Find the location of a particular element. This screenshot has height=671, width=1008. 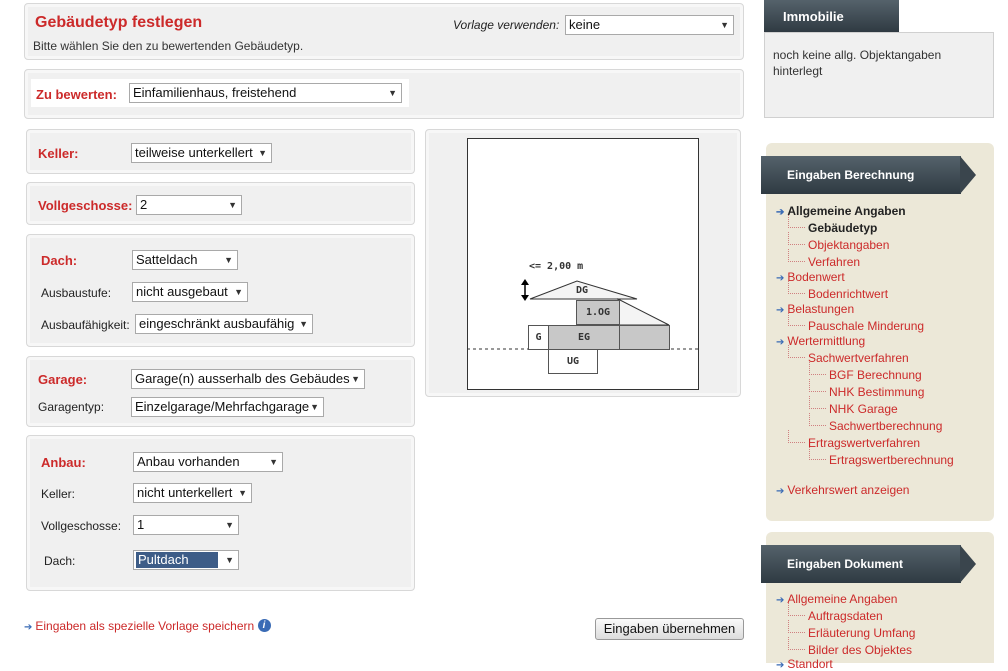

nav-item-label: Verfahren is located at coordinates (834, 262).